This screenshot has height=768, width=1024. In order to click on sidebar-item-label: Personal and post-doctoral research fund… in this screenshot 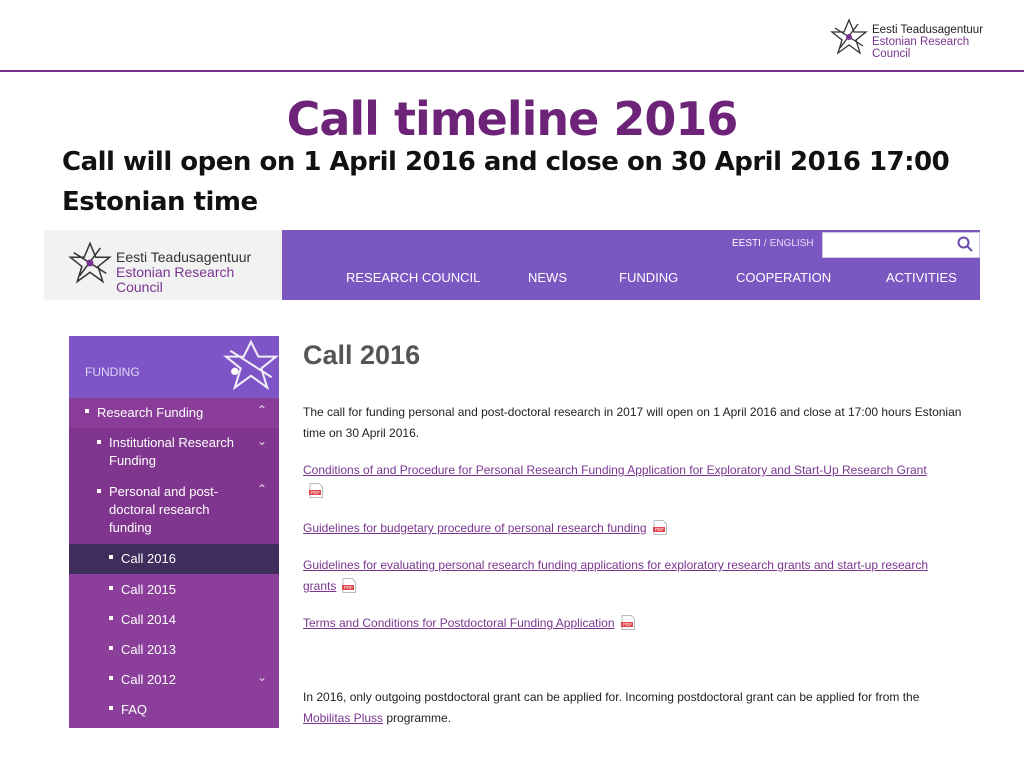, I will do `click(164, 509)`.